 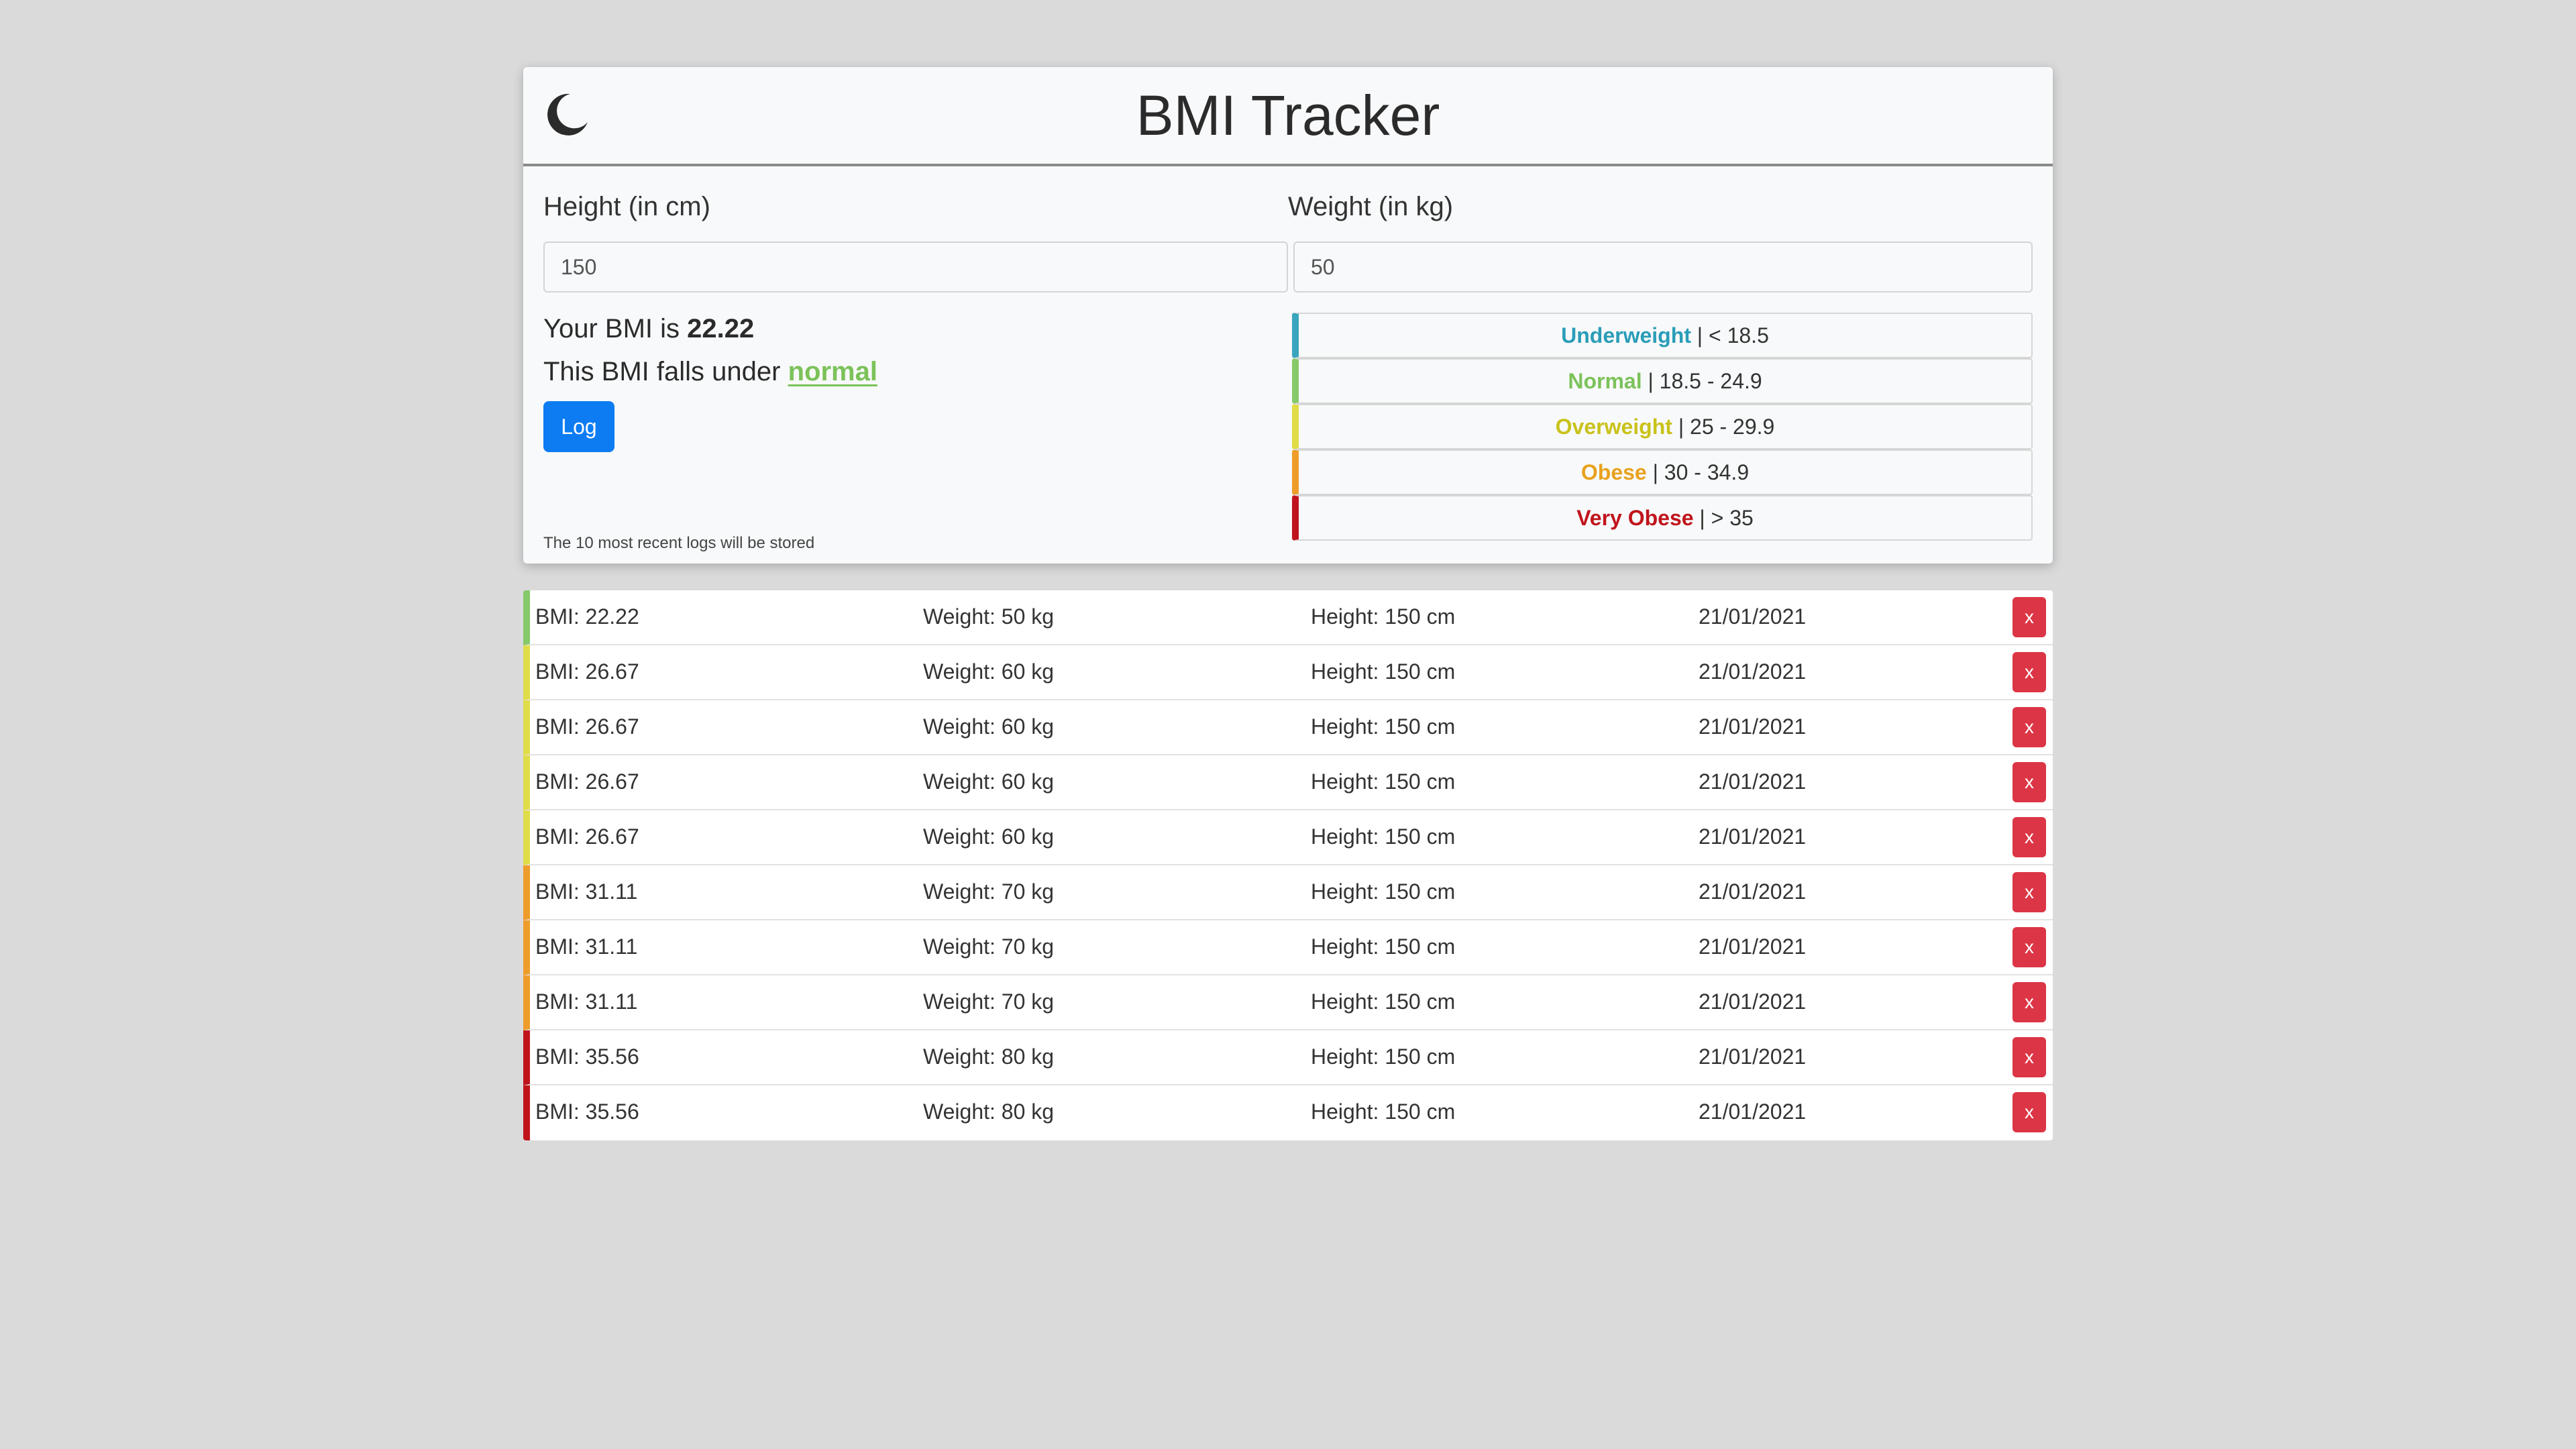 I want to click on bmi-classification: This BMI falls under normal, so click(x=710, y=372).